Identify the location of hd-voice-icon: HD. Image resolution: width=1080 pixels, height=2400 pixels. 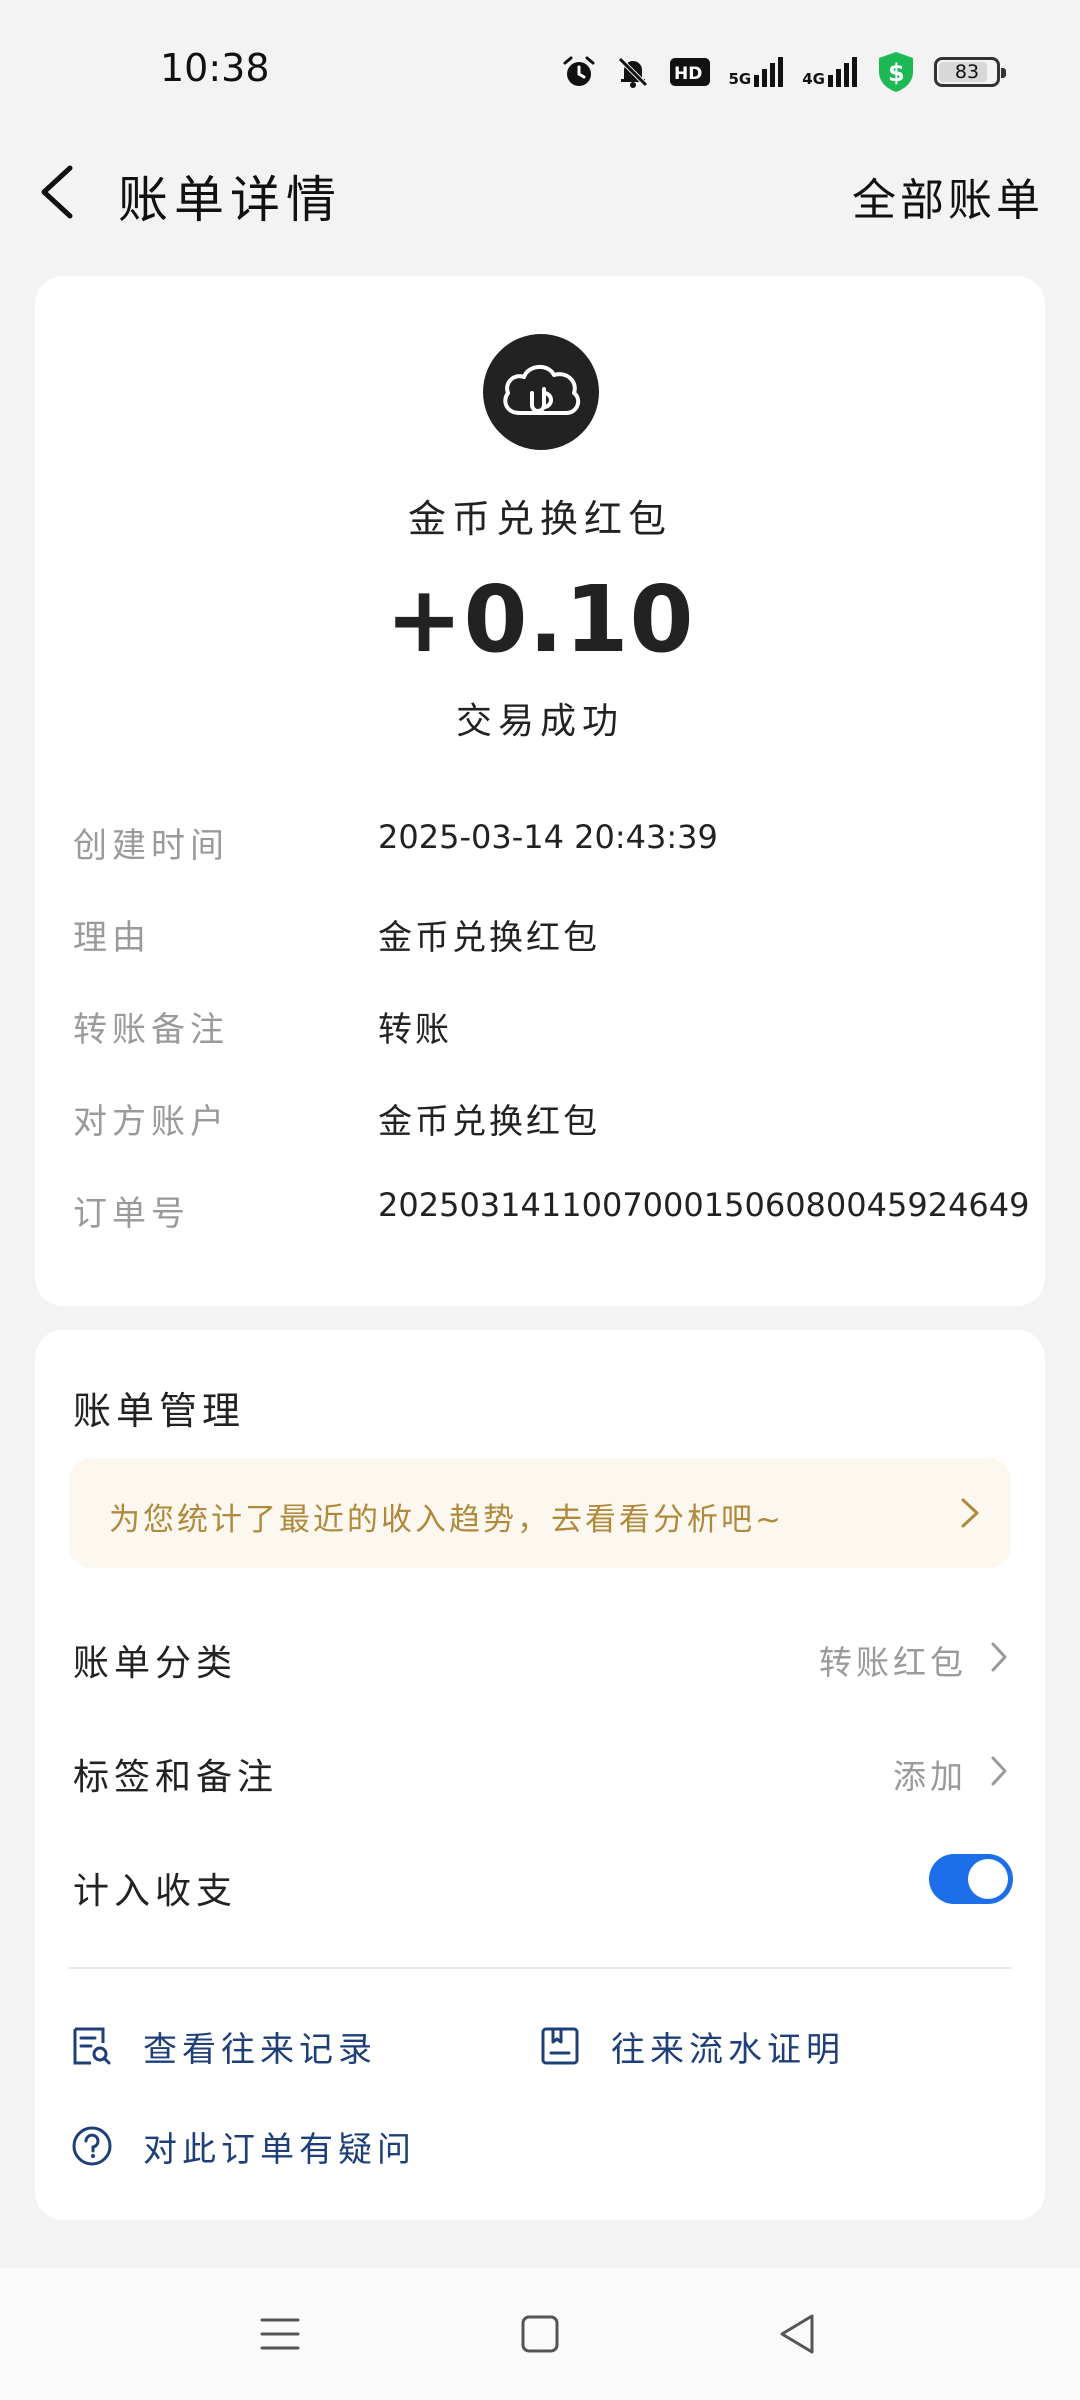
(689, 72).